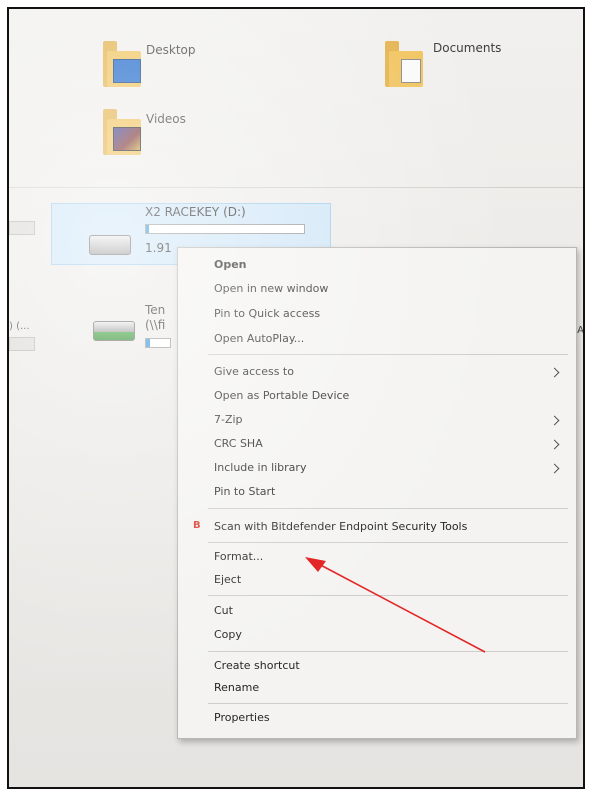 The image size is (596, 798). I want to click on annotation-arrow, so click(395, 605).